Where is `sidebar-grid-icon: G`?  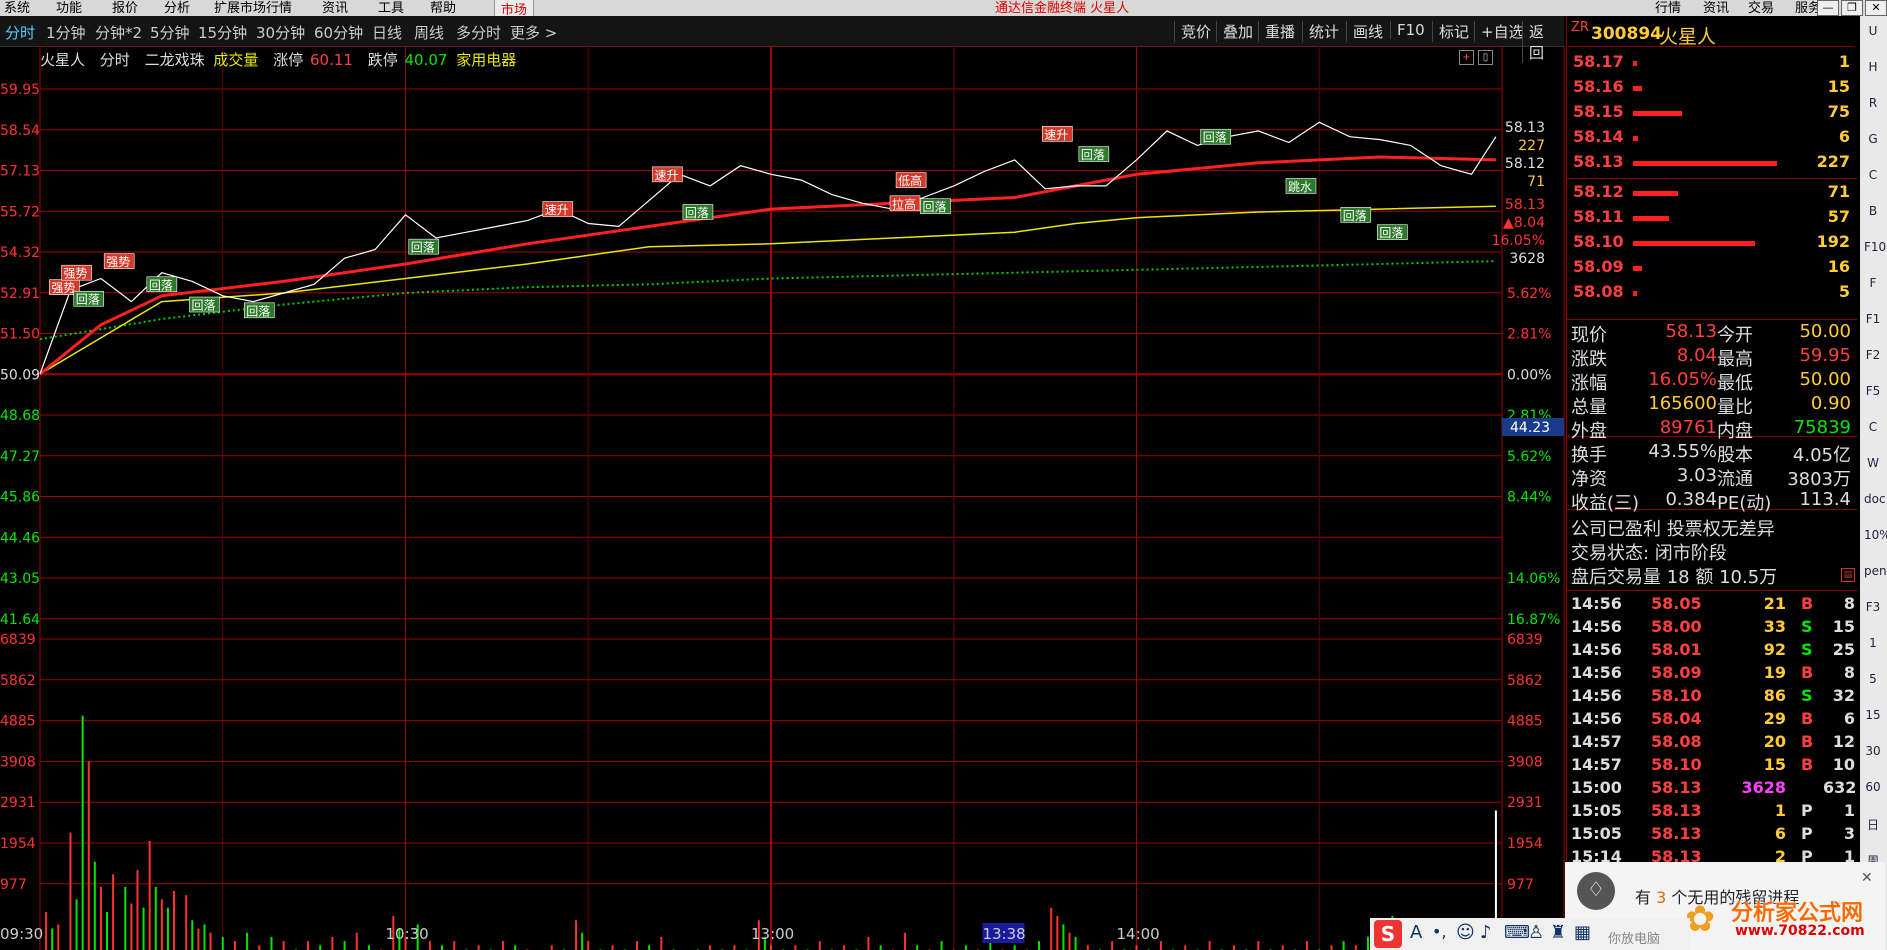
sidebar-grid-icon: G is located at coordinates (1873, 141).